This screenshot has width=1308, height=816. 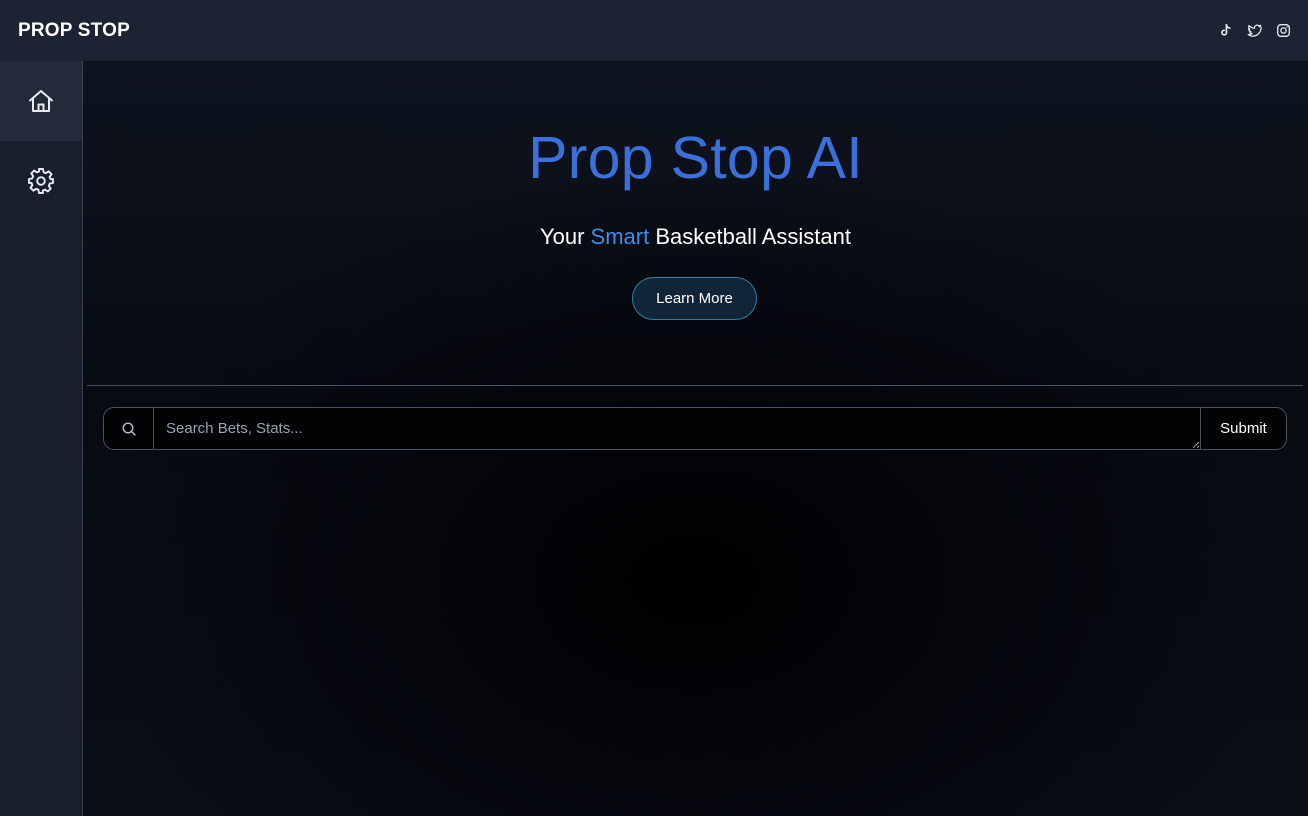 What do you see at coordinates (41, 438) in the screenshot?
I see `sidebar` at bounding box center [41, 438].